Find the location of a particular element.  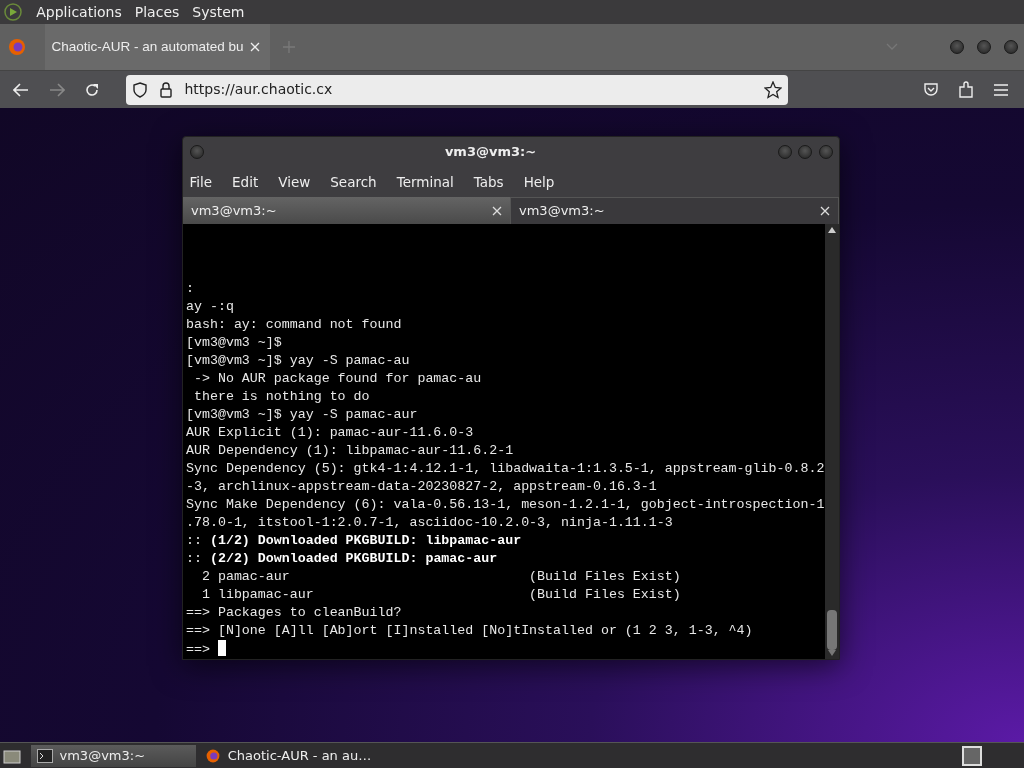

browser-tab: Chaotic-AUR - an automated bu is located at coordinates (157, 47).